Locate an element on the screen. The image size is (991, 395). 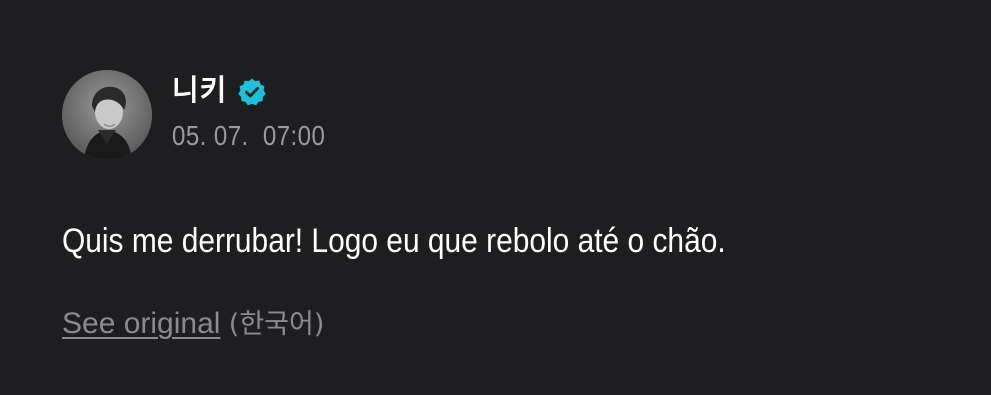
post-timestamp: 05. 07. 07:00 is located at coordinates (249, 135).